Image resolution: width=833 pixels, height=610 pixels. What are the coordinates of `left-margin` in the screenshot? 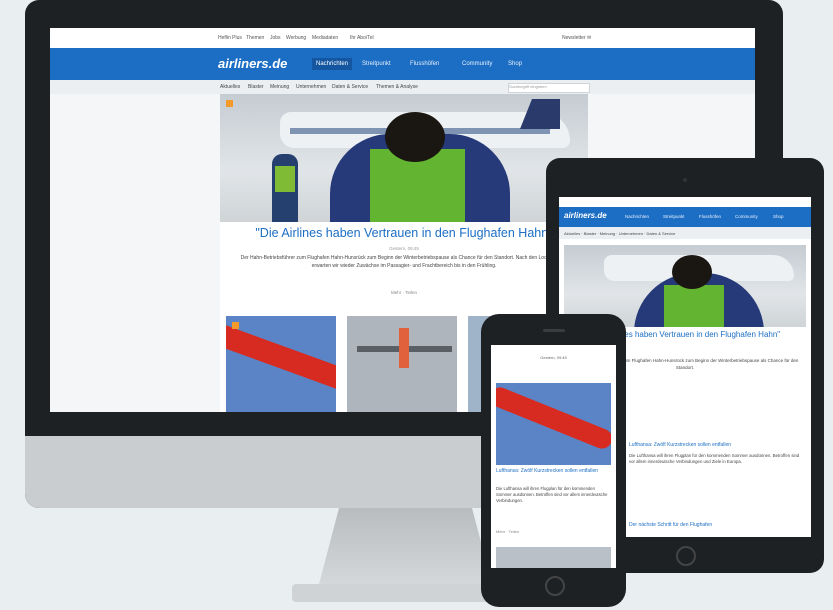 It's located at (135, 253).